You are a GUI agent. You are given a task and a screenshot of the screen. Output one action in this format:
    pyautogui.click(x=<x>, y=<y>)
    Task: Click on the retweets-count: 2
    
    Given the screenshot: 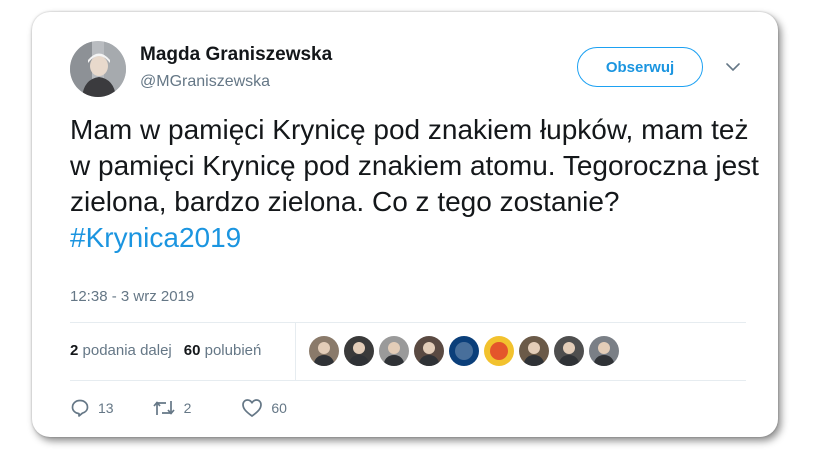 What is the action you would take?
    pyautogui.click(x=74, y=350)
    